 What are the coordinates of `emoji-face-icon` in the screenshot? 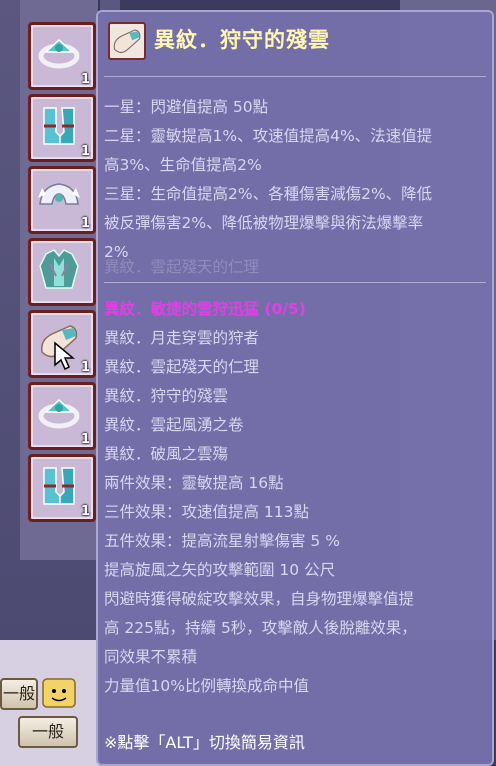 It's located at (59, 693).